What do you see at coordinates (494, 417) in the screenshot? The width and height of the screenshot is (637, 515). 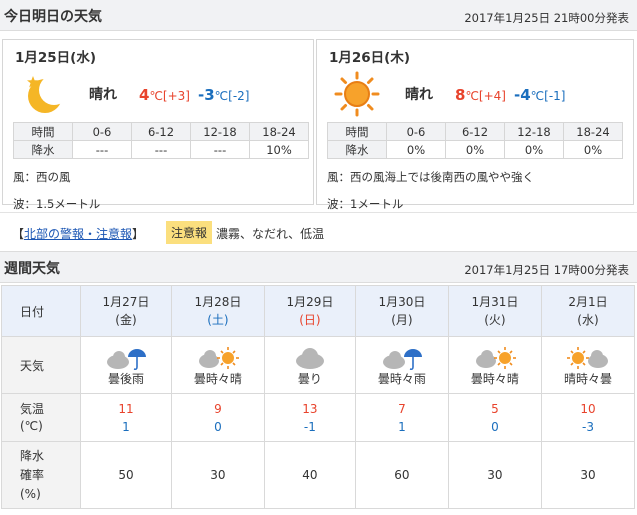 I see `week-temp-cell: 50` at bounding box center [494, 417].